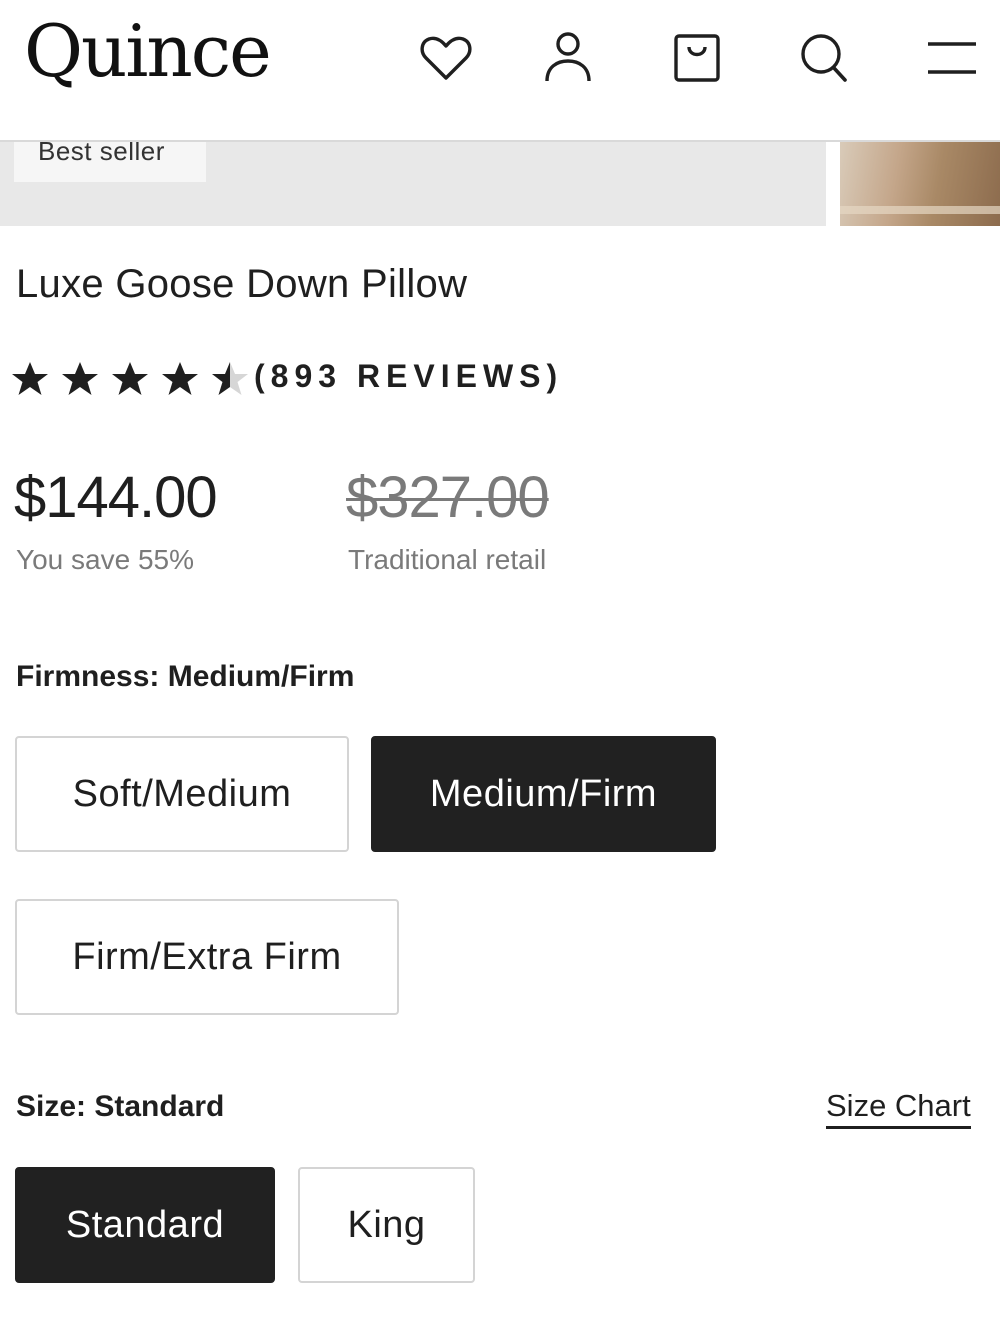 This screenshot has width=1000, height=1333. I want to click on size-option-standard: Standard, so click(145, 1225).